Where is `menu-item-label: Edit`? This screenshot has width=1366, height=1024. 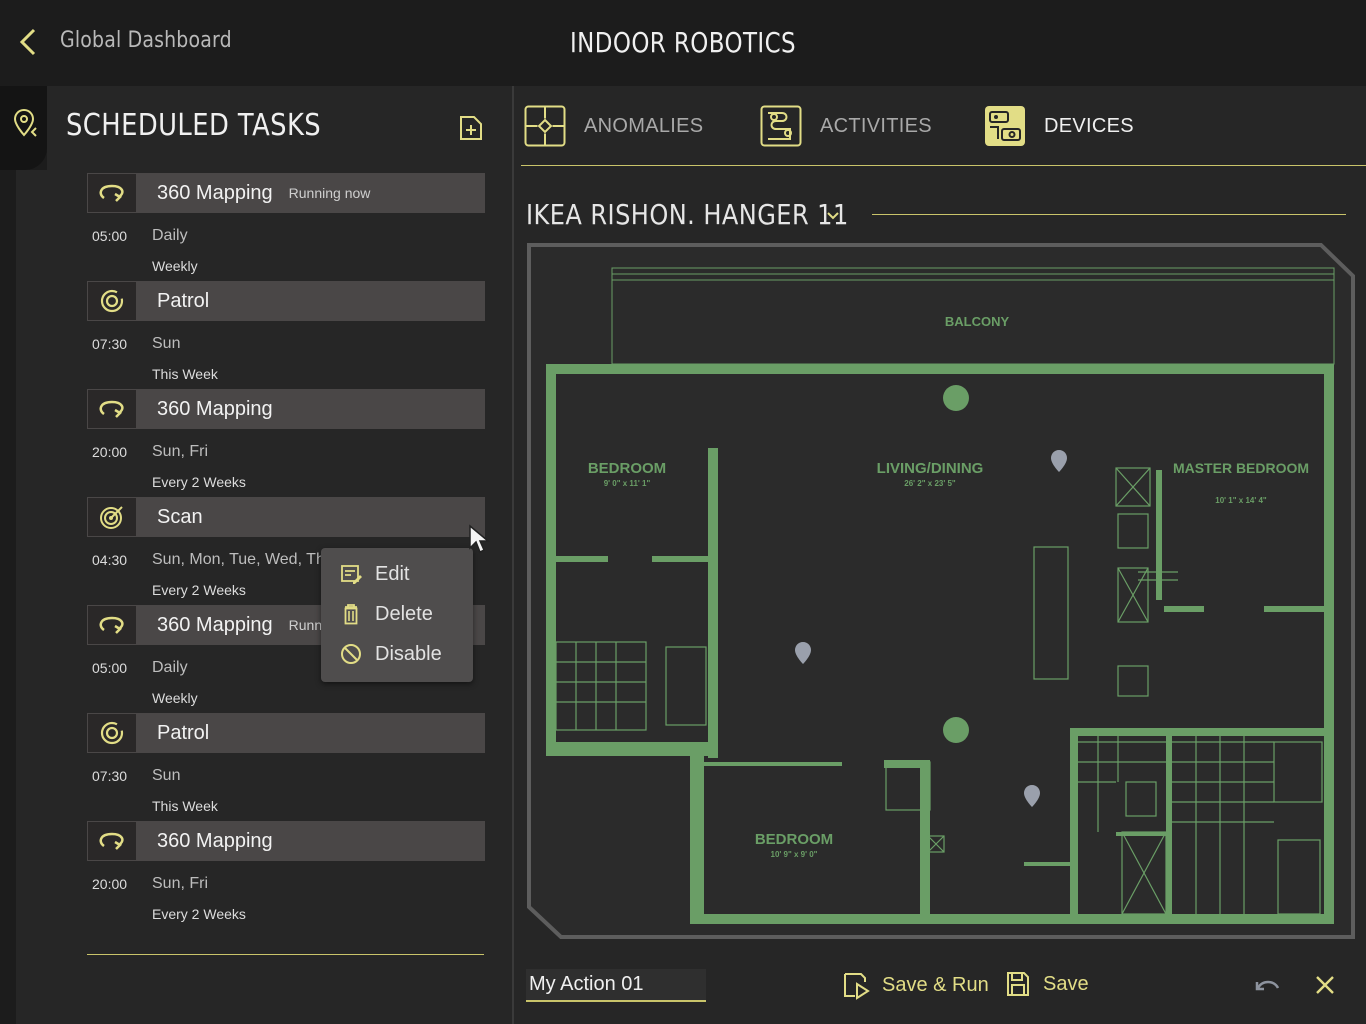
menu-item-label: Edit is located at coordinates (392, 573).